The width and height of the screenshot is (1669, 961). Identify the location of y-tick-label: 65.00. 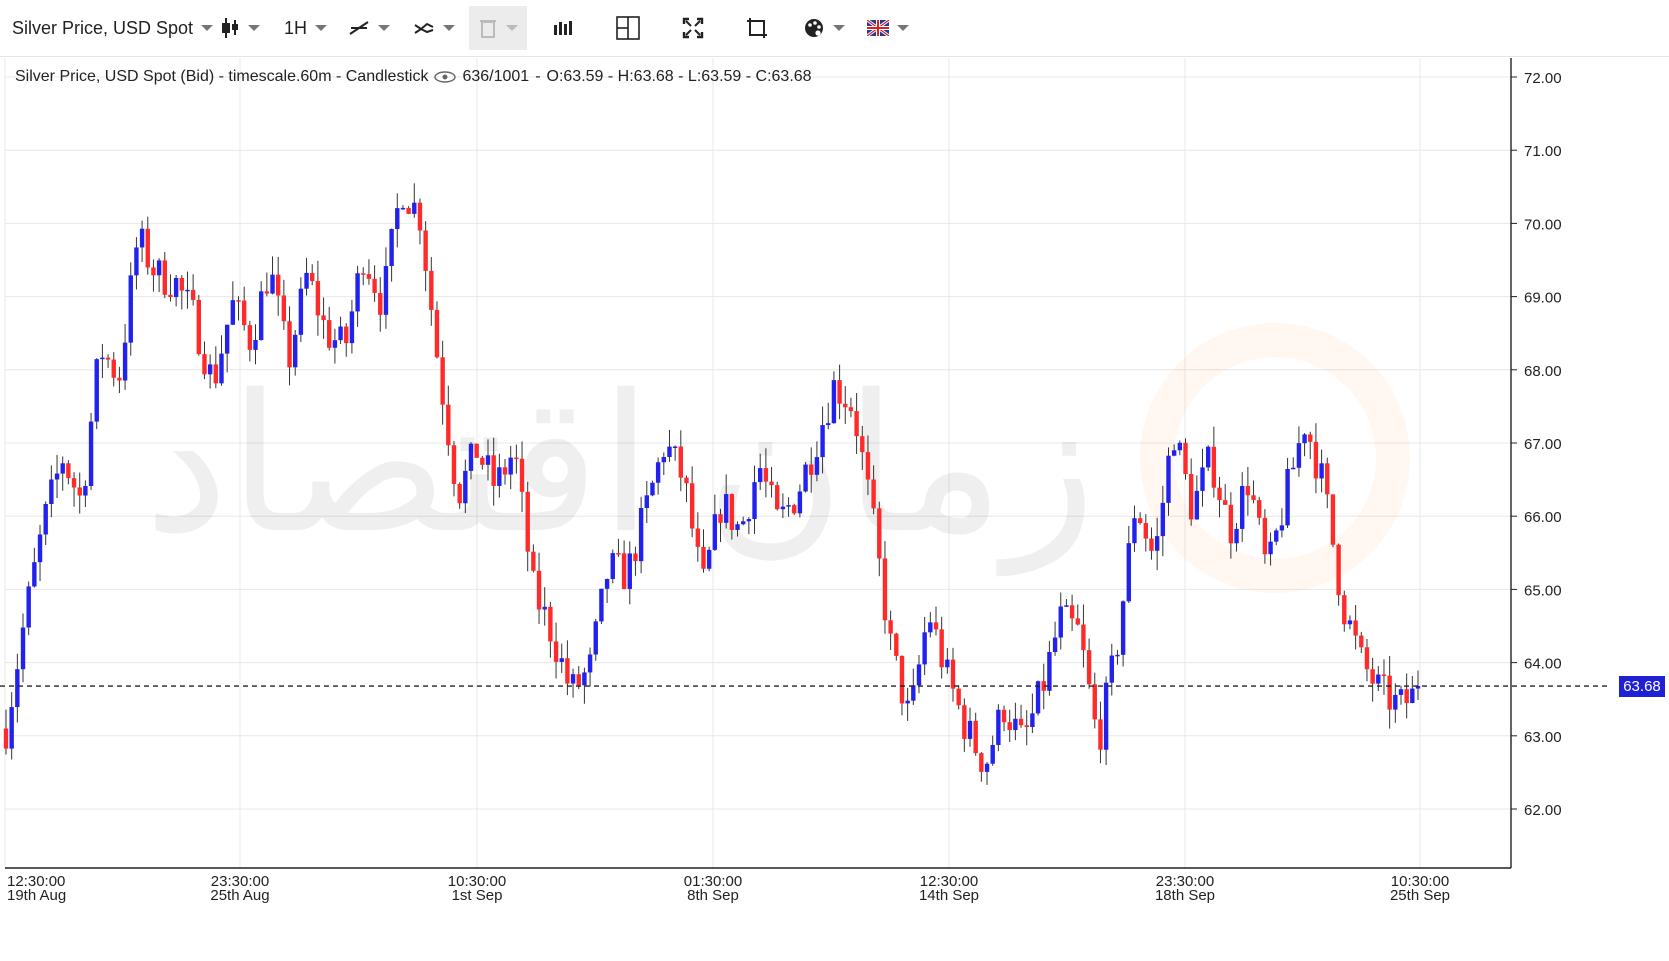
(1543, 590).